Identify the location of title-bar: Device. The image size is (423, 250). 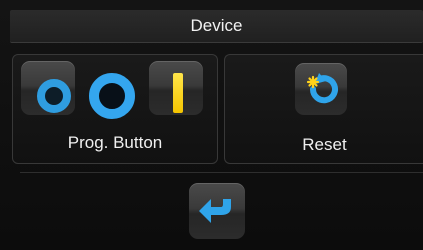
(216, 26).